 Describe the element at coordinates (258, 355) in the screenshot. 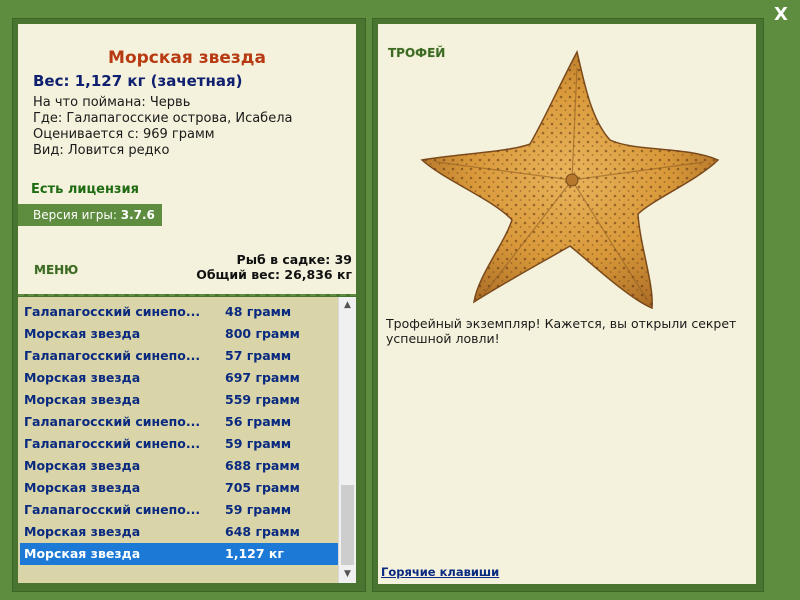

I see `list-item-weight: 57 грамм` at that location.